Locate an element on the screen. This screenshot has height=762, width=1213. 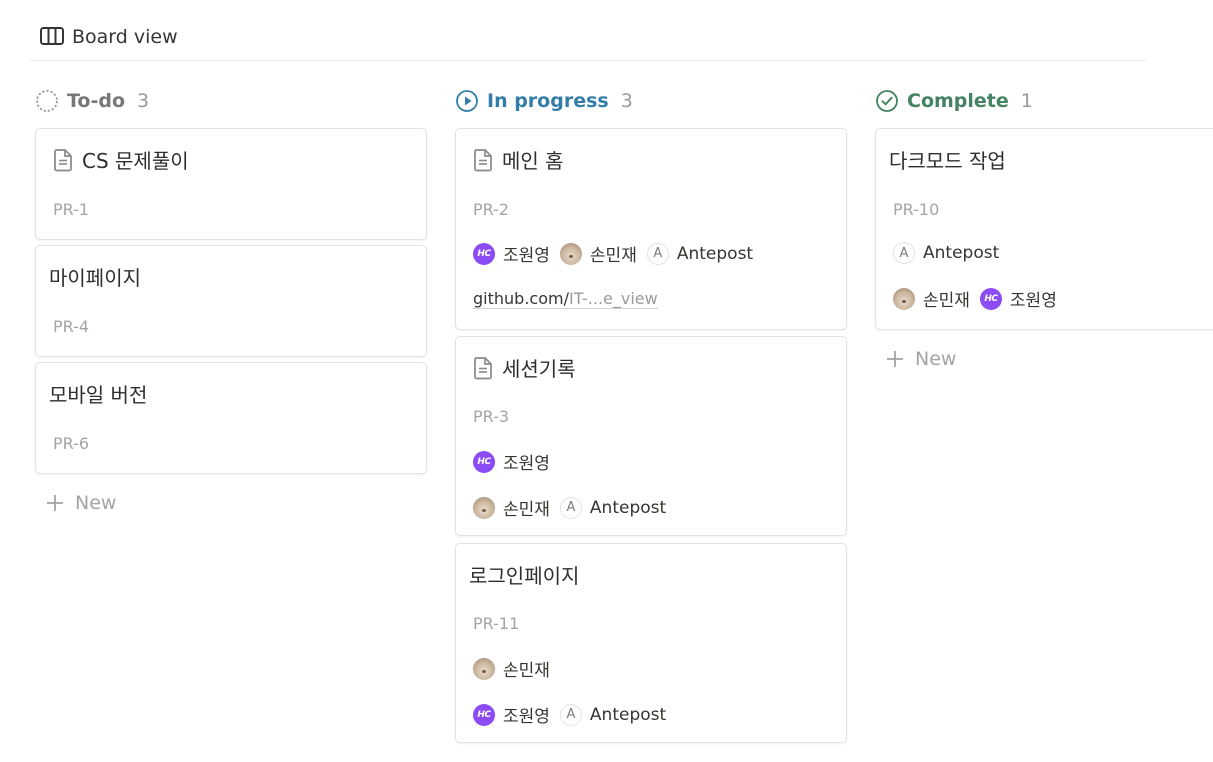
card-title-row: 마이페이지 is located at coordinates (95, 276).